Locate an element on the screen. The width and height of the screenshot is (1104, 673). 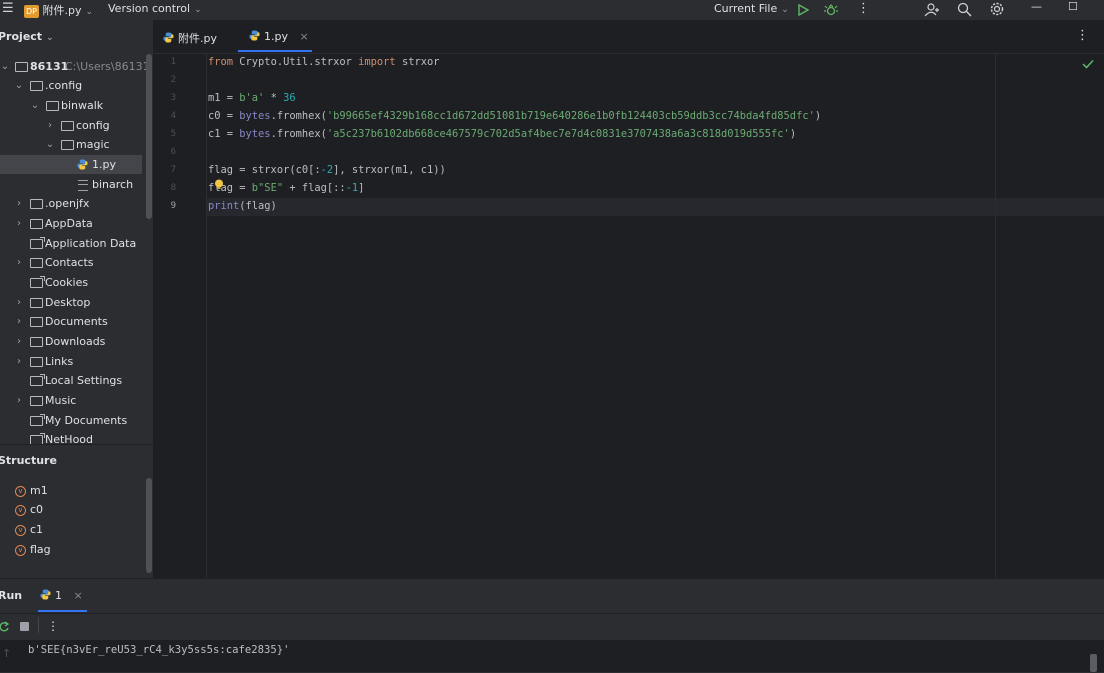
structure-item-m1: v m1 is located at coordinates (31, 490).